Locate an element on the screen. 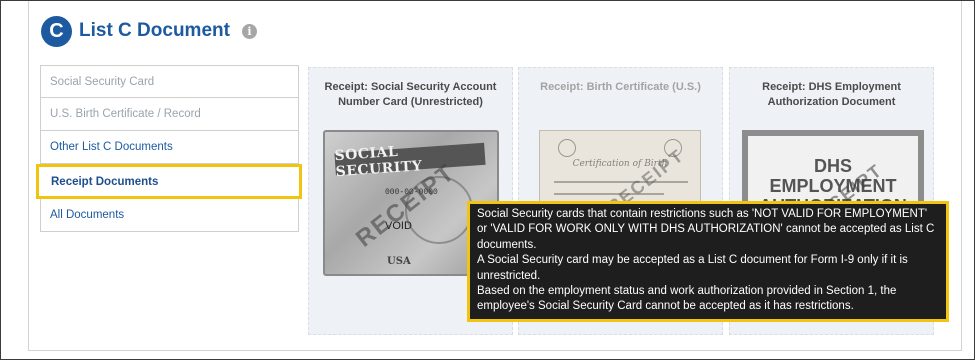 The height and width of the screenshot is (360, 975). section-header: C List C Document i is located at coordinates (149, 31).